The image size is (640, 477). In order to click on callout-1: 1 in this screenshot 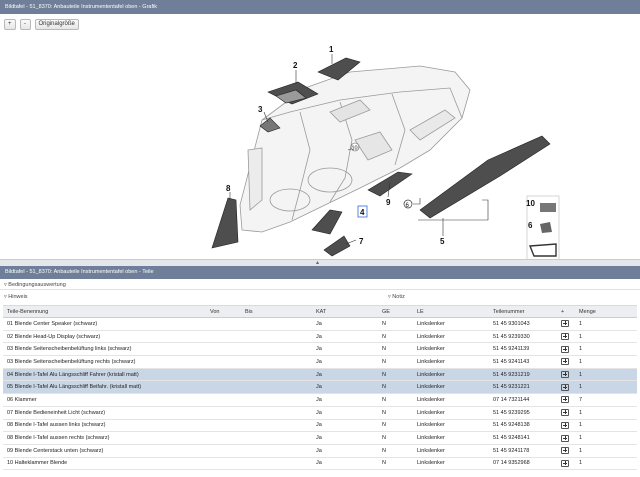, I will do `click(331, 49)`.